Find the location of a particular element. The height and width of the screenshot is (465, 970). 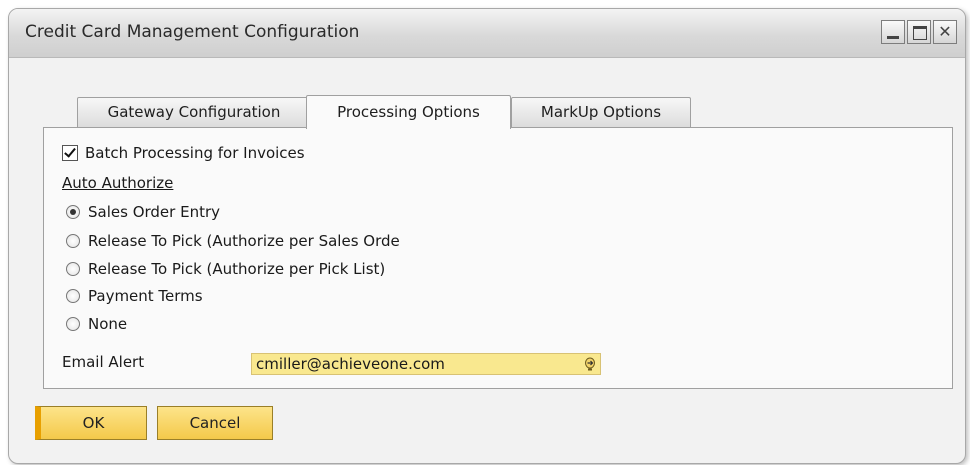

radio-payment-terms: Payment Terms is located at coordinates (134, 296).